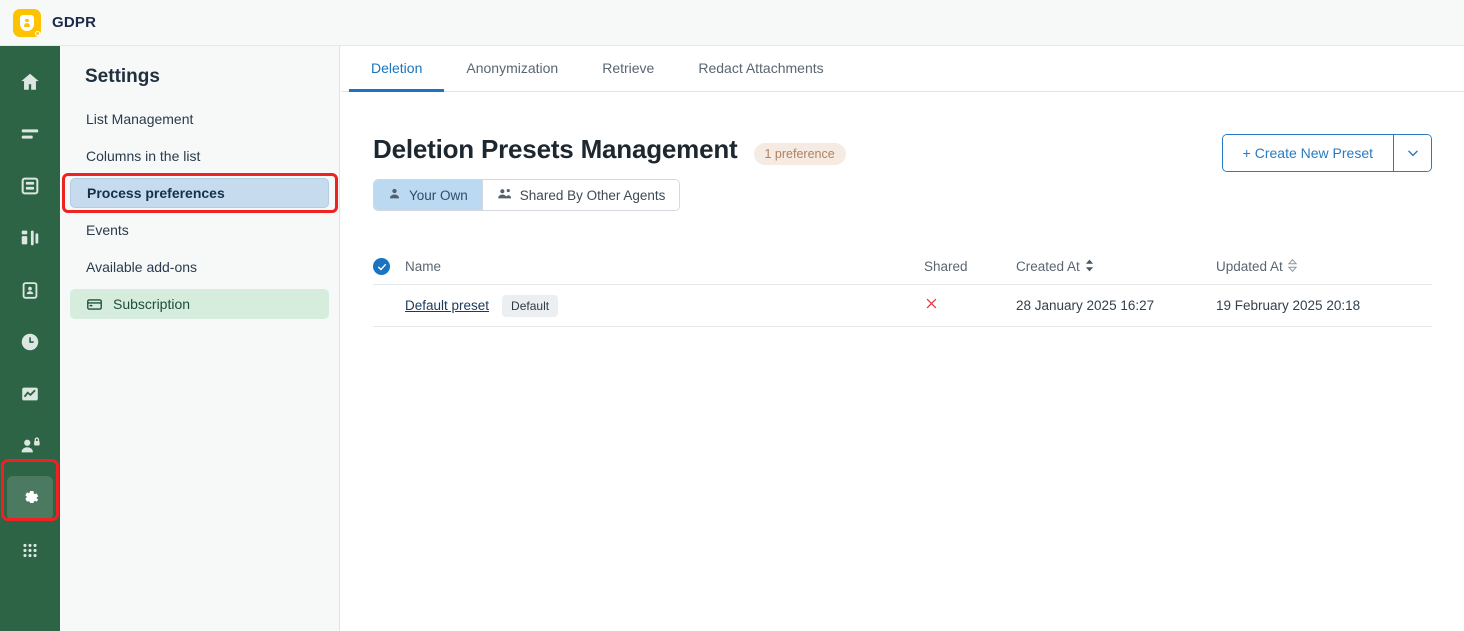  Describe the element at coordinates (30, 134) in the screenshot. I see `list-icon` at that location.